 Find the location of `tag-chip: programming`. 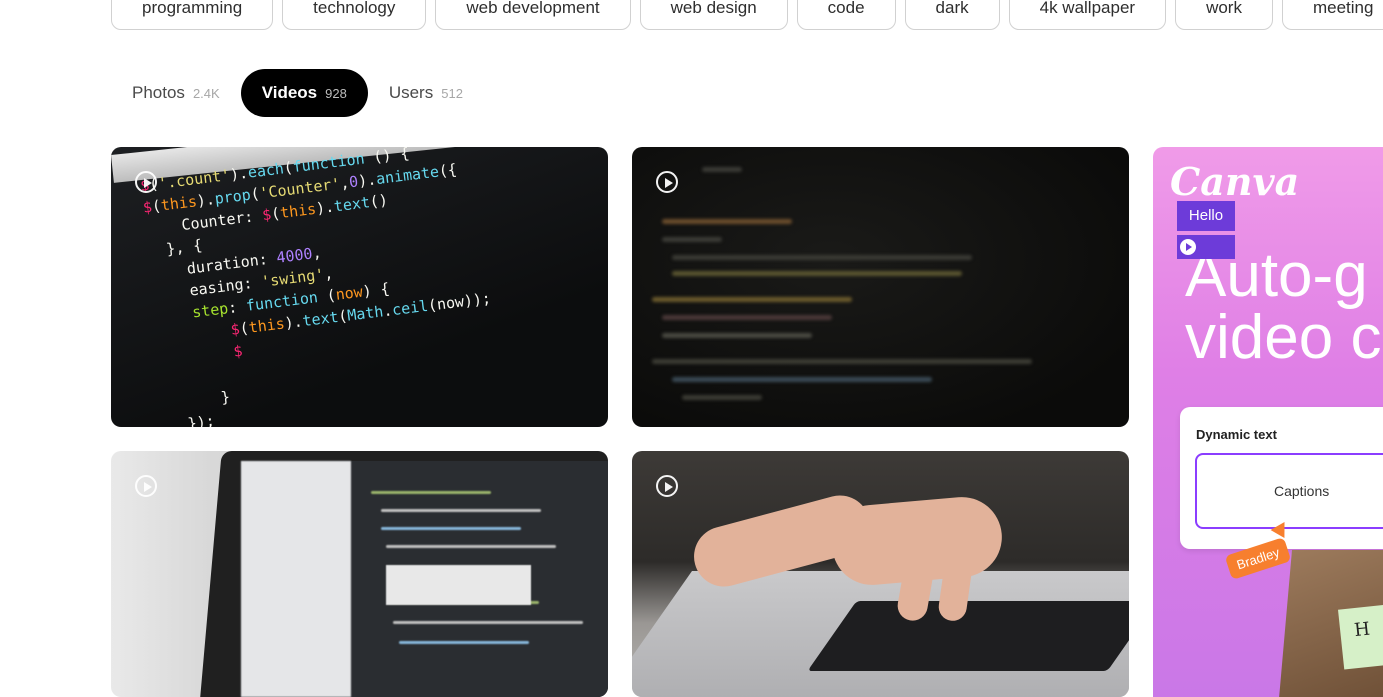

tag-chip: programming is located at coordinates (192, 15).